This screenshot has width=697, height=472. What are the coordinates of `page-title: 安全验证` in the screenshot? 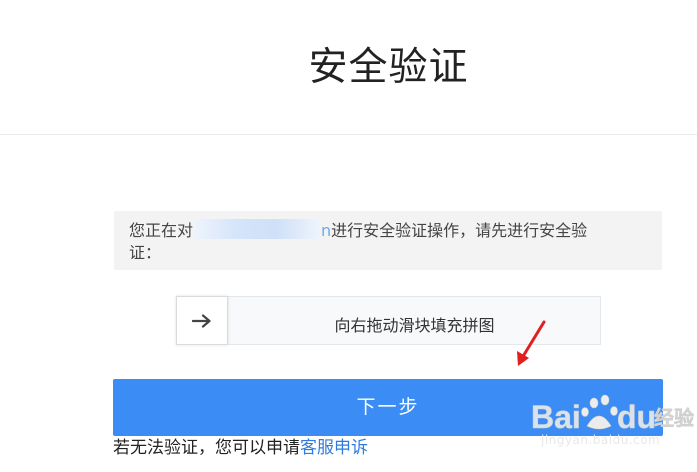 It's located at (388, 67).